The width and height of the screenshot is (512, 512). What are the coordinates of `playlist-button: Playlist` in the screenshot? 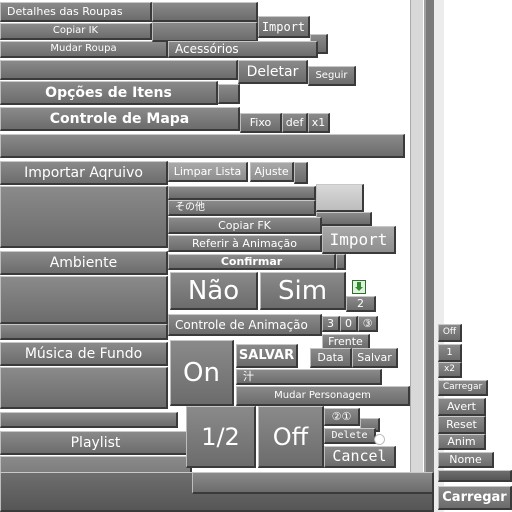 It's located at (96, 443).